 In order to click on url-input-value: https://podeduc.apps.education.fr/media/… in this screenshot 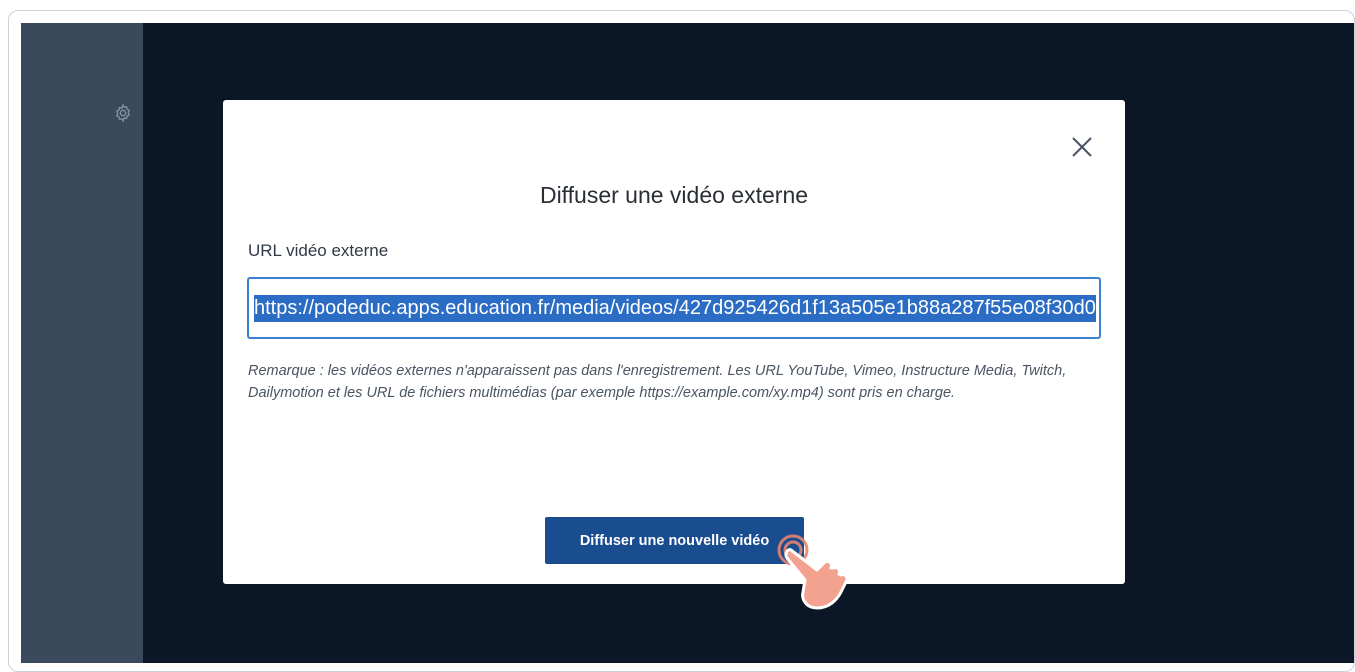, I will do `click(675, 308)`.